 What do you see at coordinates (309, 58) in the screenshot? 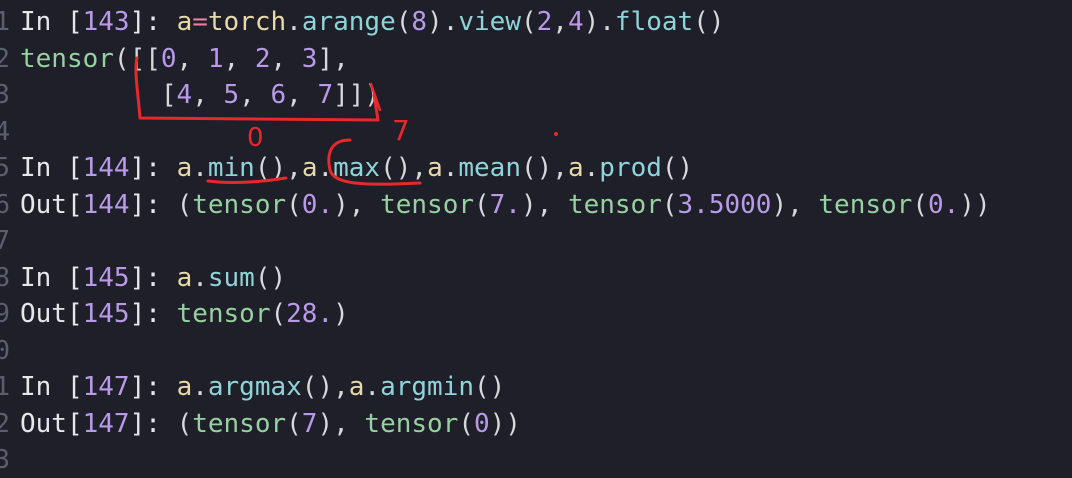
I see `code-token: 3` at bounding box center [309, 58].